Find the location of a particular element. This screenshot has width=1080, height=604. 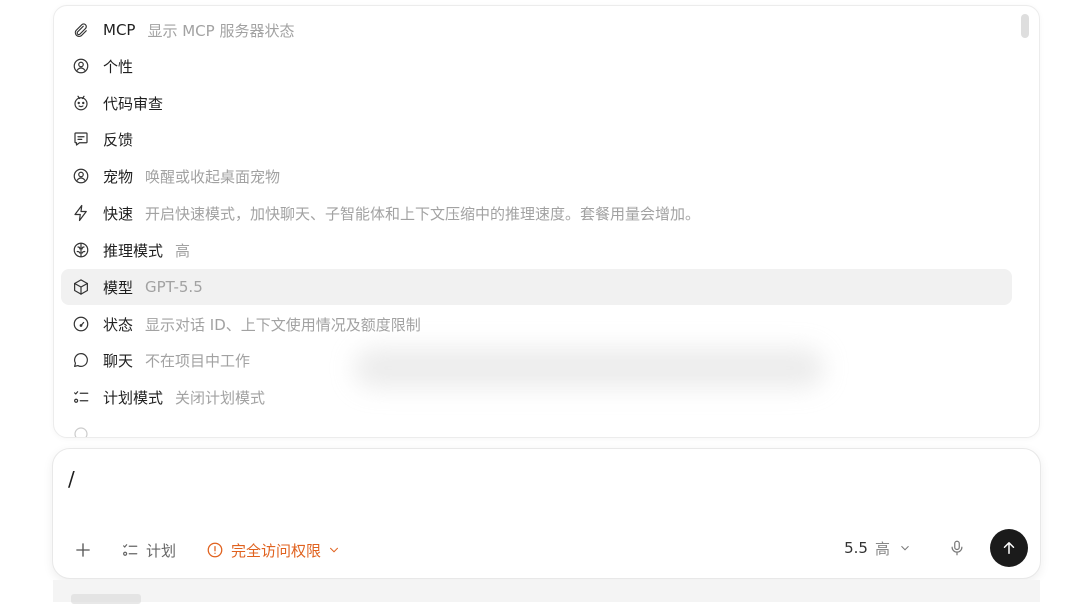

menu-item-desc: 显示 MCP 服务器状态 is located at coordinates (221, 30).